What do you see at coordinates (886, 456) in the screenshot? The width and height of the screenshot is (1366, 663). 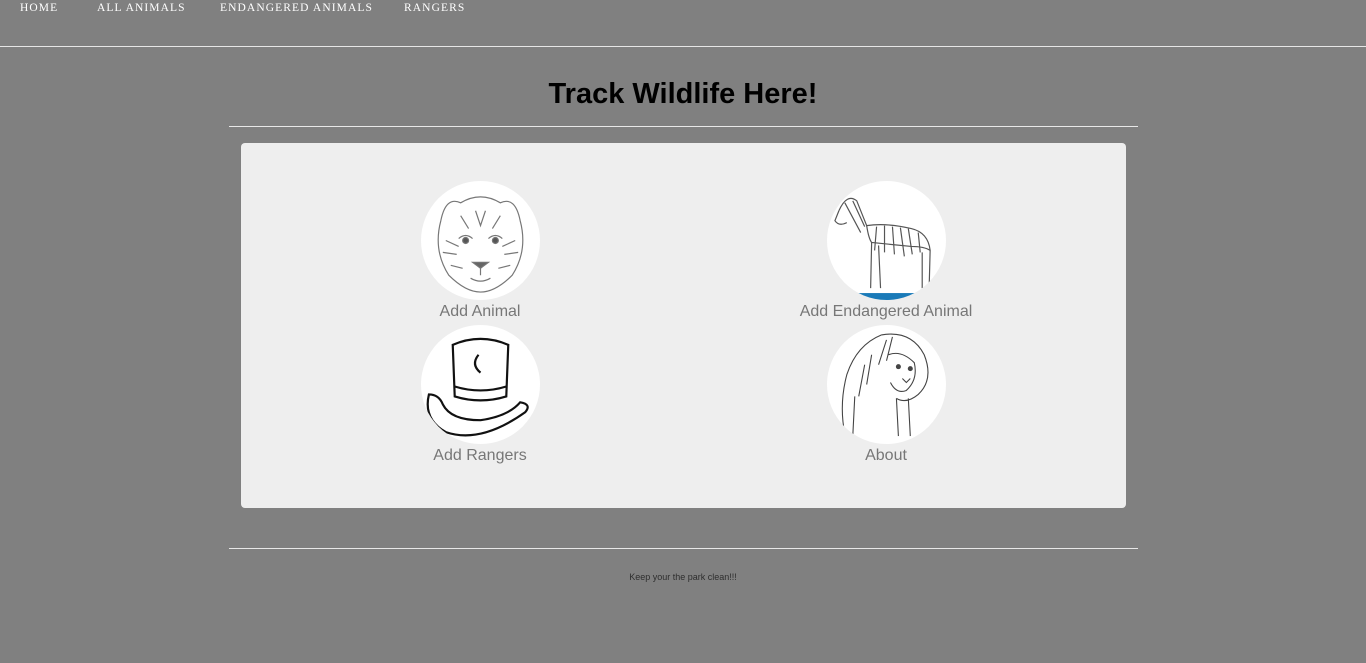 I see `about-label: About` at bounding box center [886, 456].